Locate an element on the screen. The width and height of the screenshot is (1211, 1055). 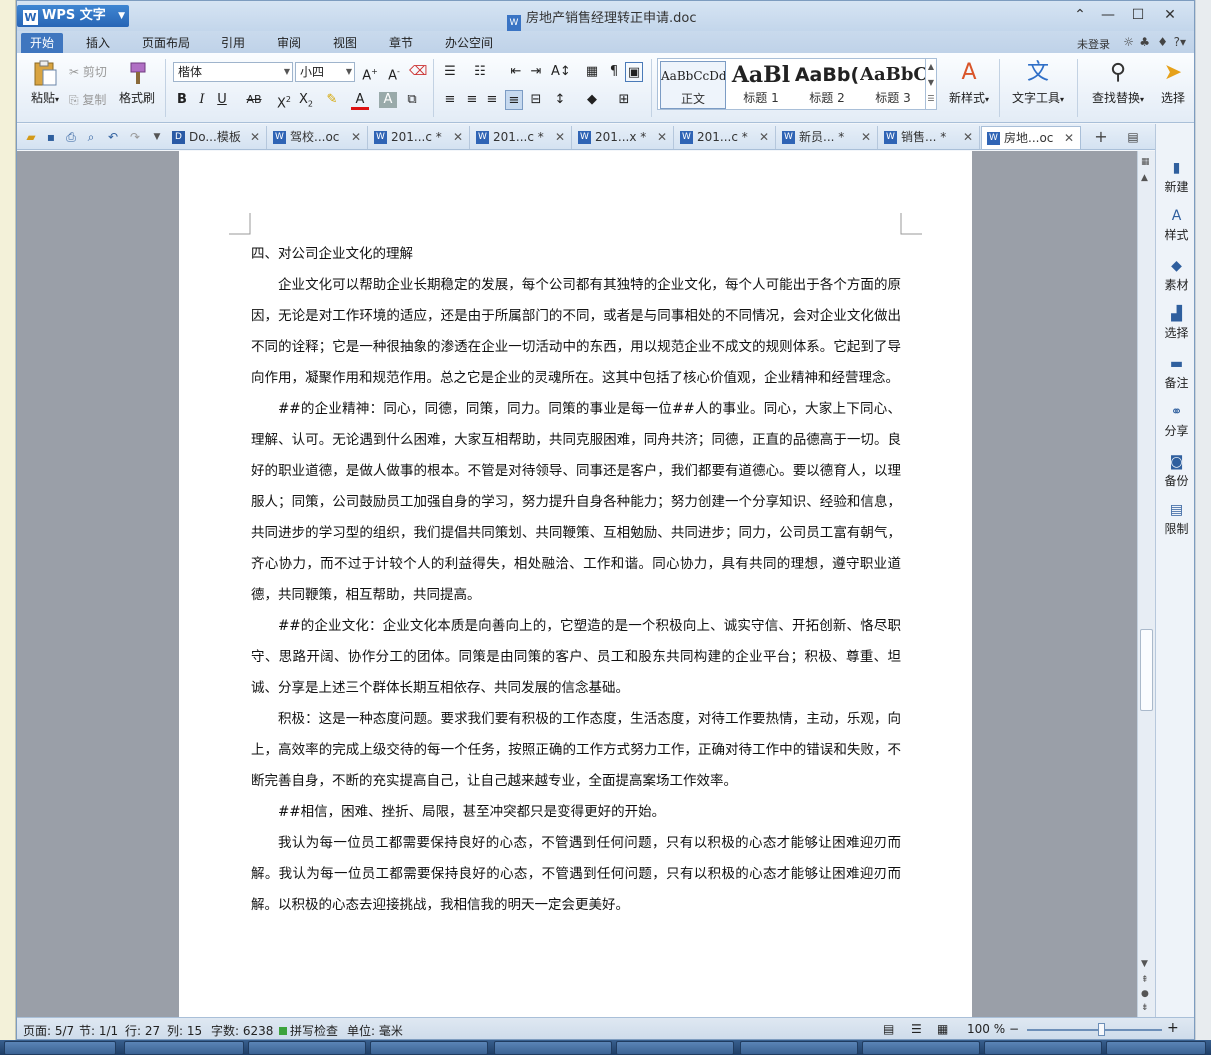
doc-tab: W 驾校...oc ✕ is located at coordinates (318, 137).